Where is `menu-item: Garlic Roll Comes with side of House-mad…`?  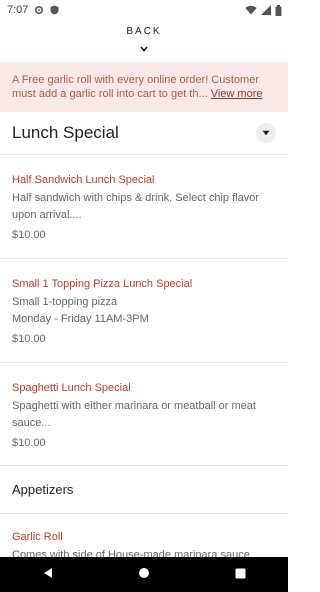
menu-item: Garlic Roll Comes with side of House-mad… is located at coordinates (144, 535).